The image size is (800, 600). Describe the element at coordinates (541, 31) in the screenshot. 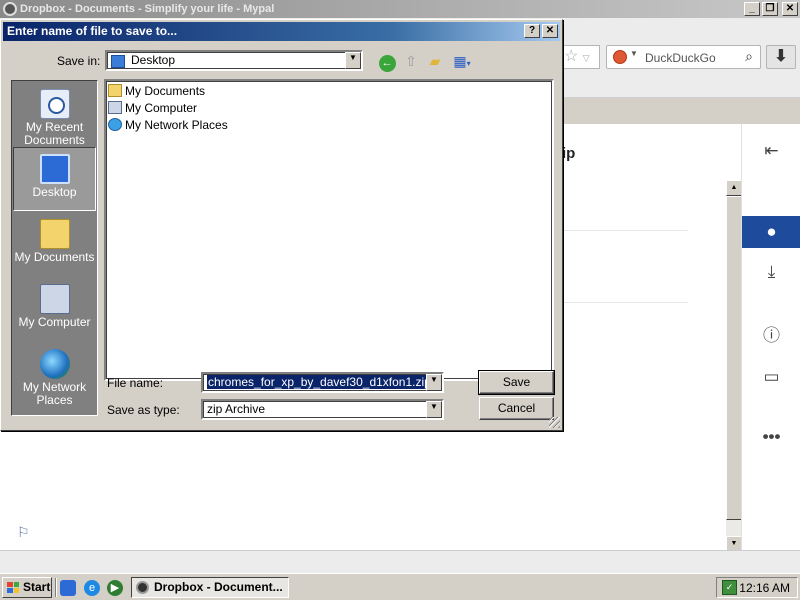

I see `dialog-title-controls: ? ✕` at that location.